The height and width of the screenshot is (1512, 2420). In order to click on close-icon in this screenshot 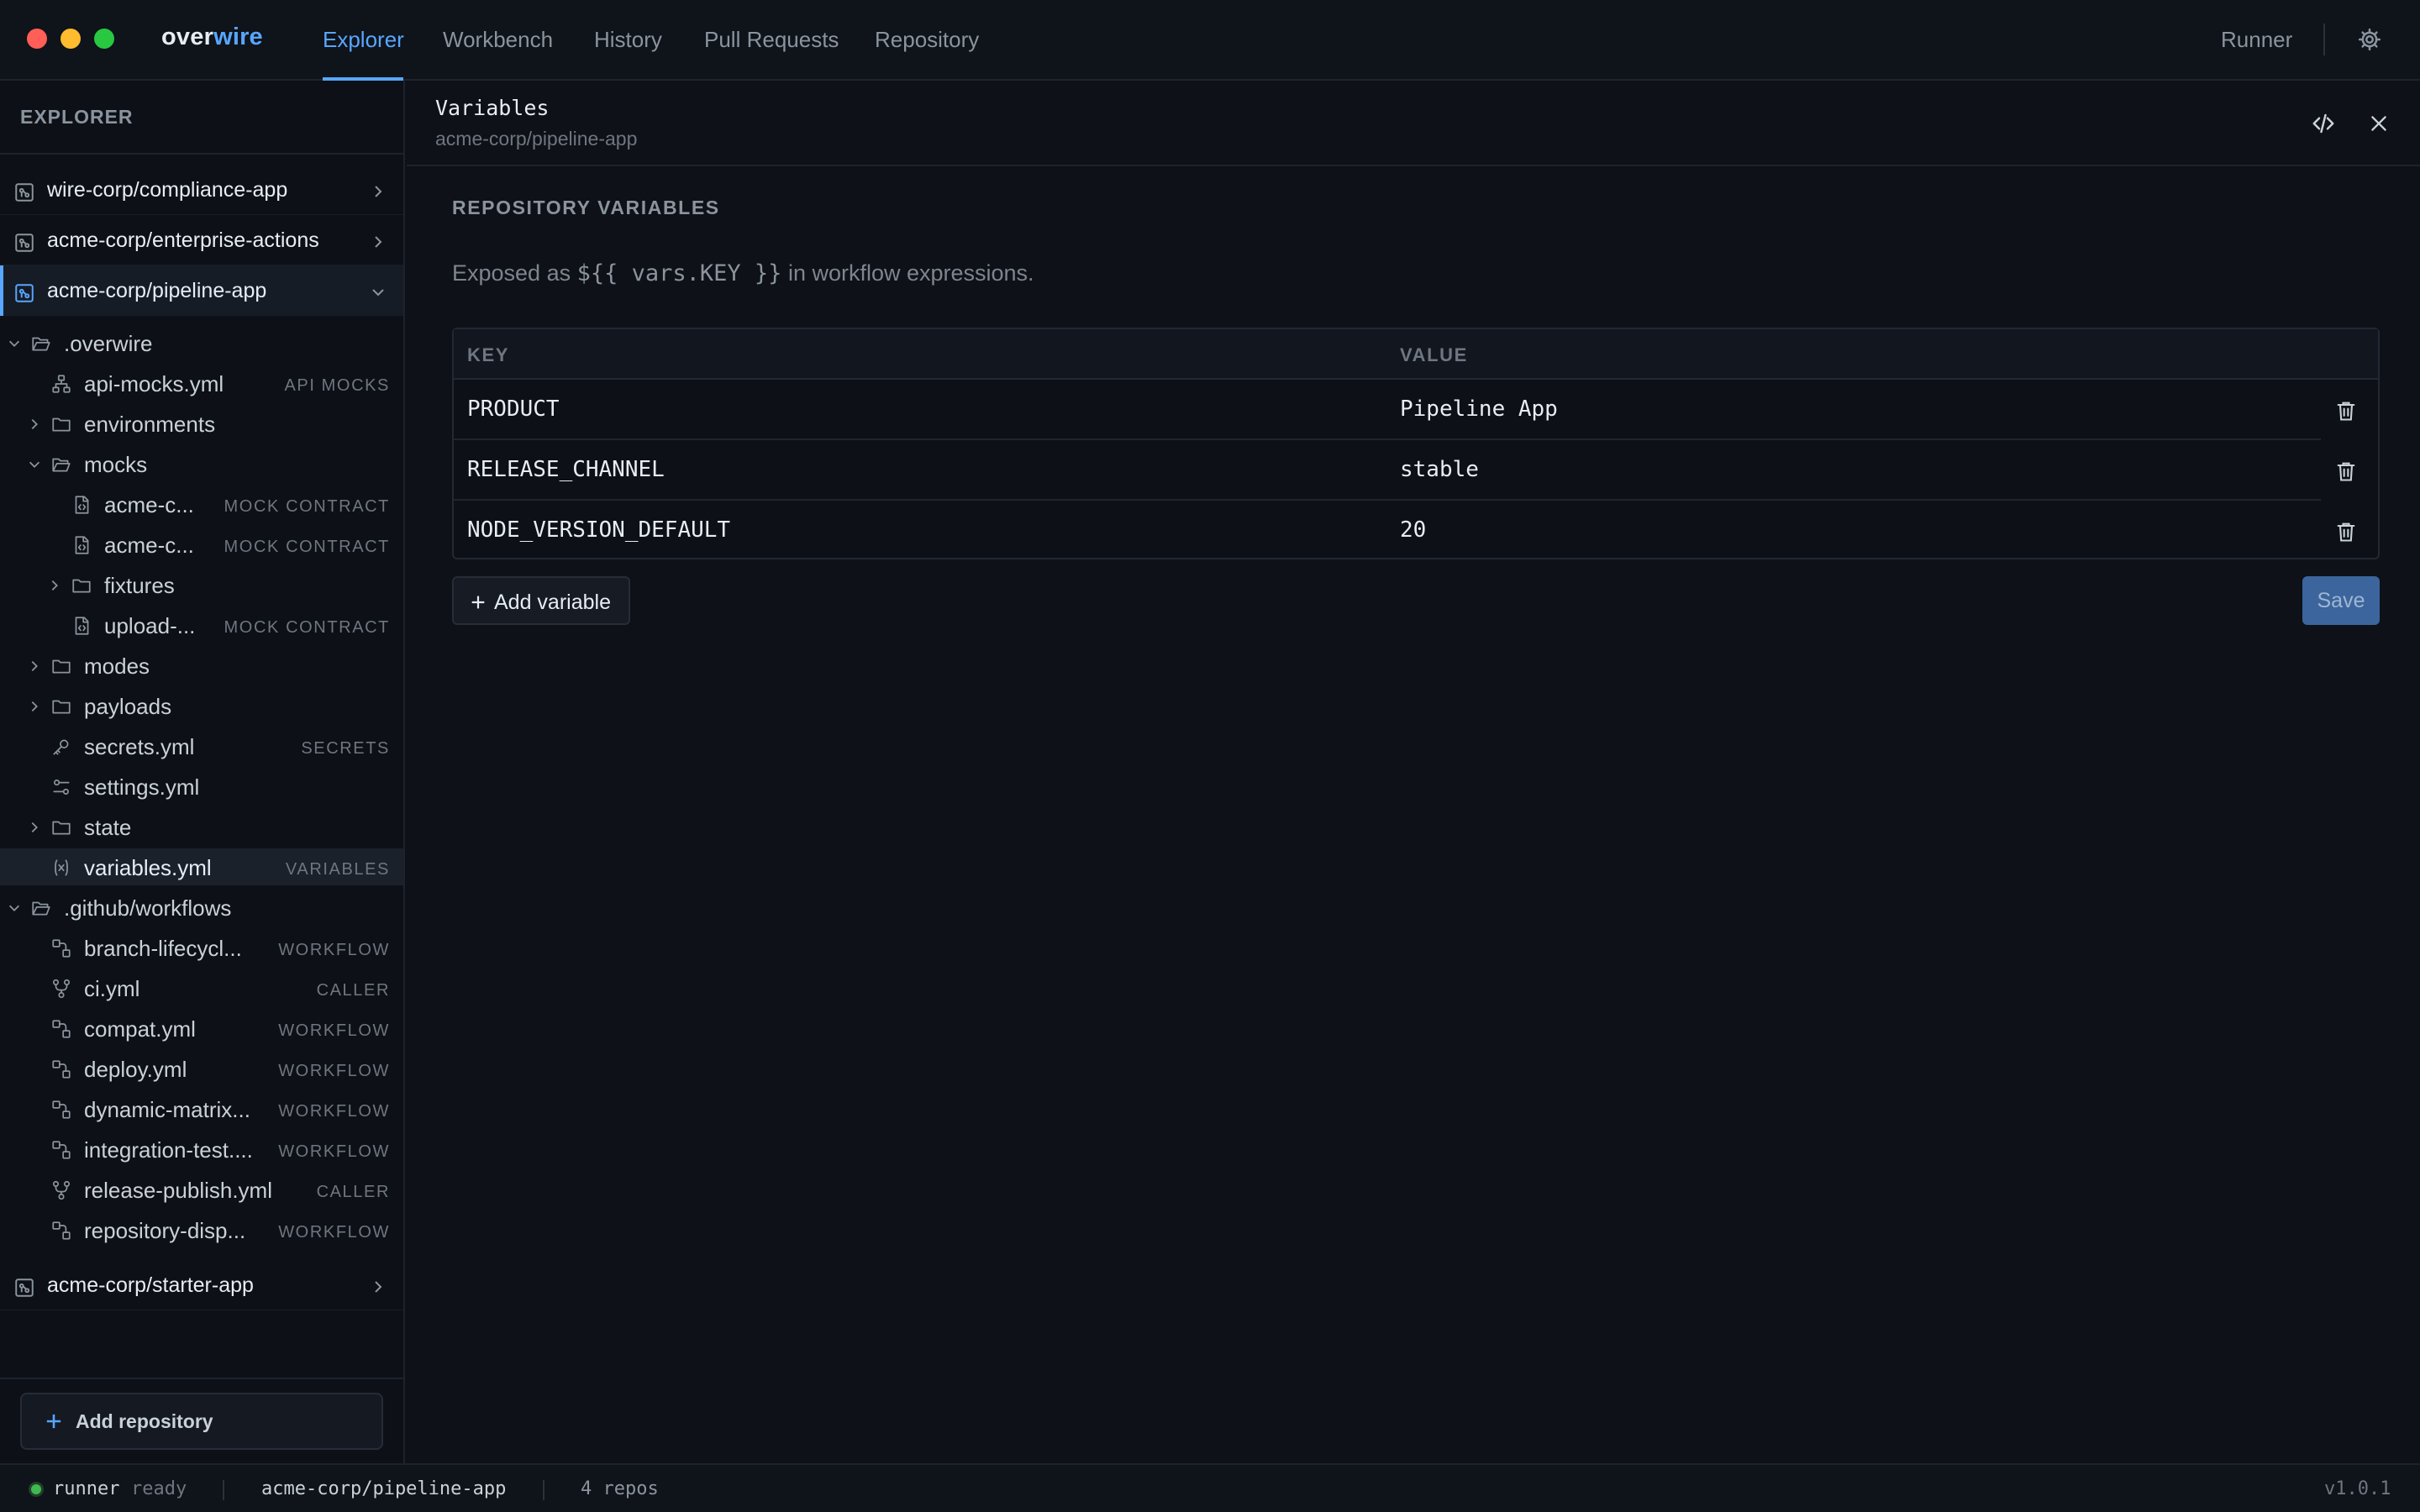, I will do `click(2379, 123)`.